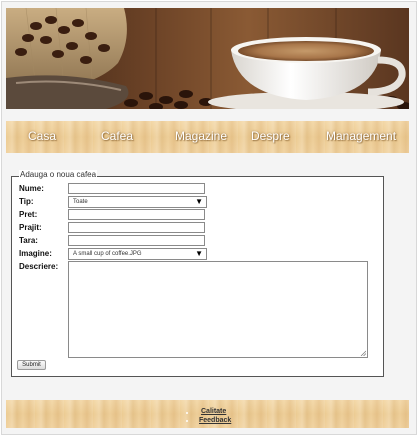  I want to click on label-prajit: Prajit:, so click(30, 227).